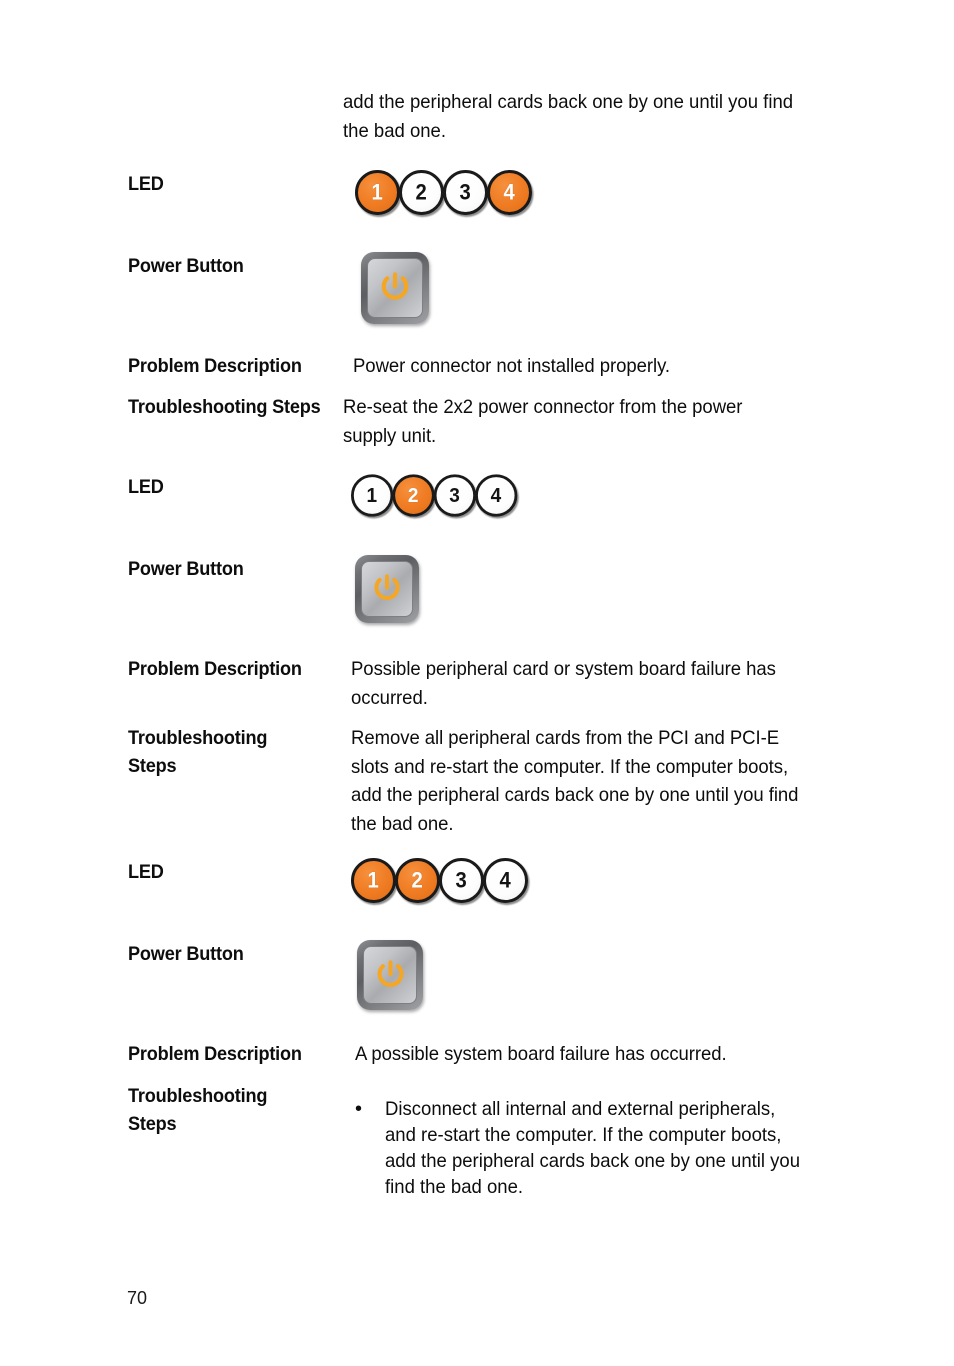  What do you see at coordinates (198, 752) in the screenshot?
I see `troubleshooting-label-2: Troubleshooting Steps` at bounding box center [198, 752].